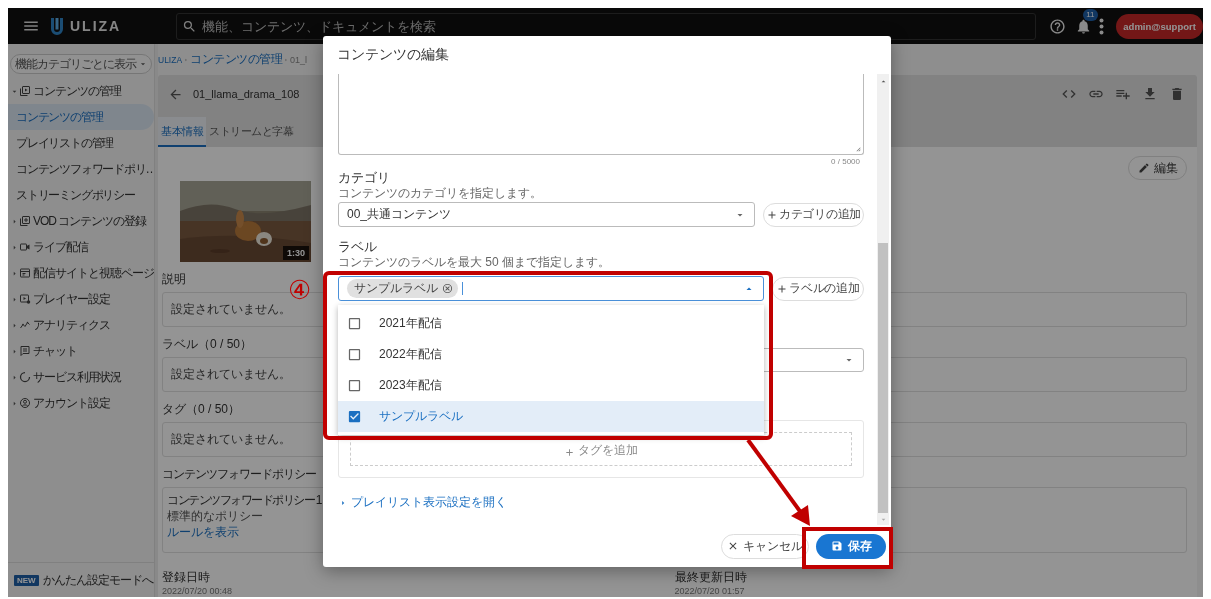 This screenshot has width=1211, height=599. What do you see at coordinates (81, 143) in the screenshot?
I see `nav-subitem: プレイリストの管理` at bounding box center [81, 143].